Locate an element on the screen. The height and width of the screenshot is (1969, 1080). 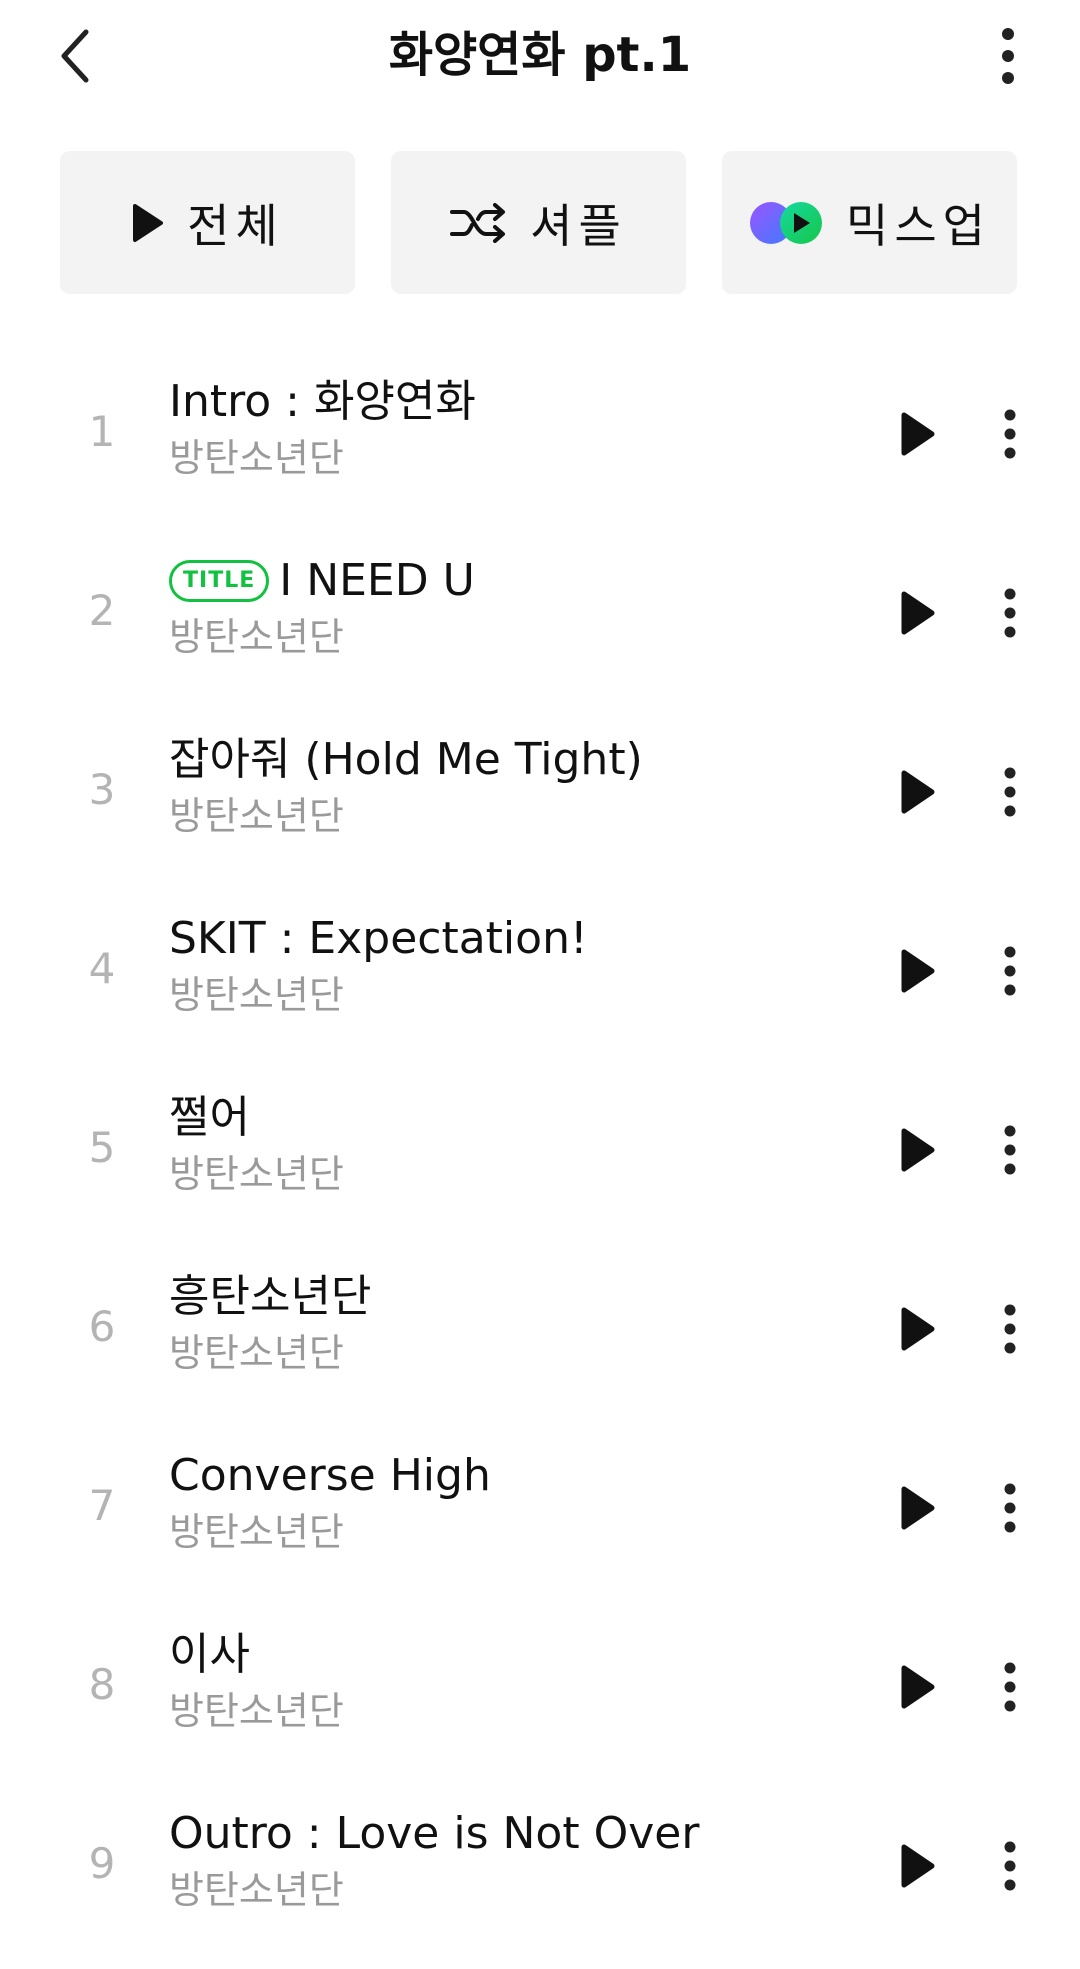
chevron-left-icon is located at coordinates (75, 56).